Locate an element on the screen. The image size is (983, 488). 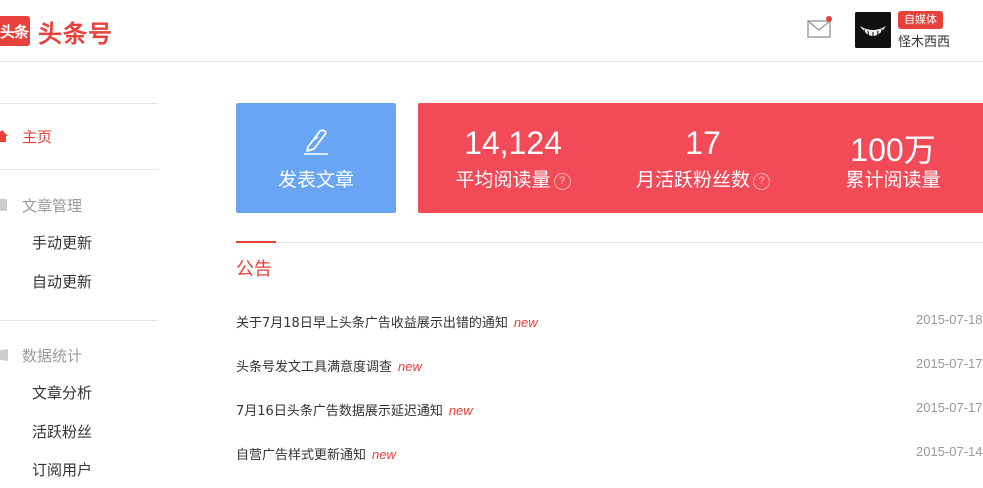
stat-label: 月活跃粉丝数? is located at coordinates (703, 178).